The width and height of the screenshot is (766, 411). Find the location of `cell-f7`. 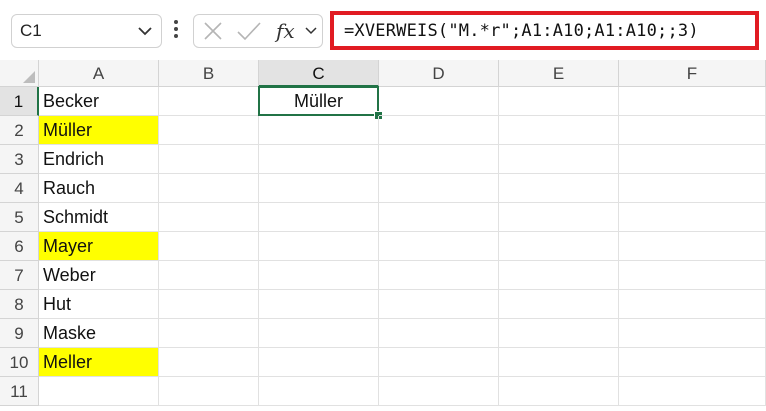

cell-f7 is located at coordinates (692, 275).